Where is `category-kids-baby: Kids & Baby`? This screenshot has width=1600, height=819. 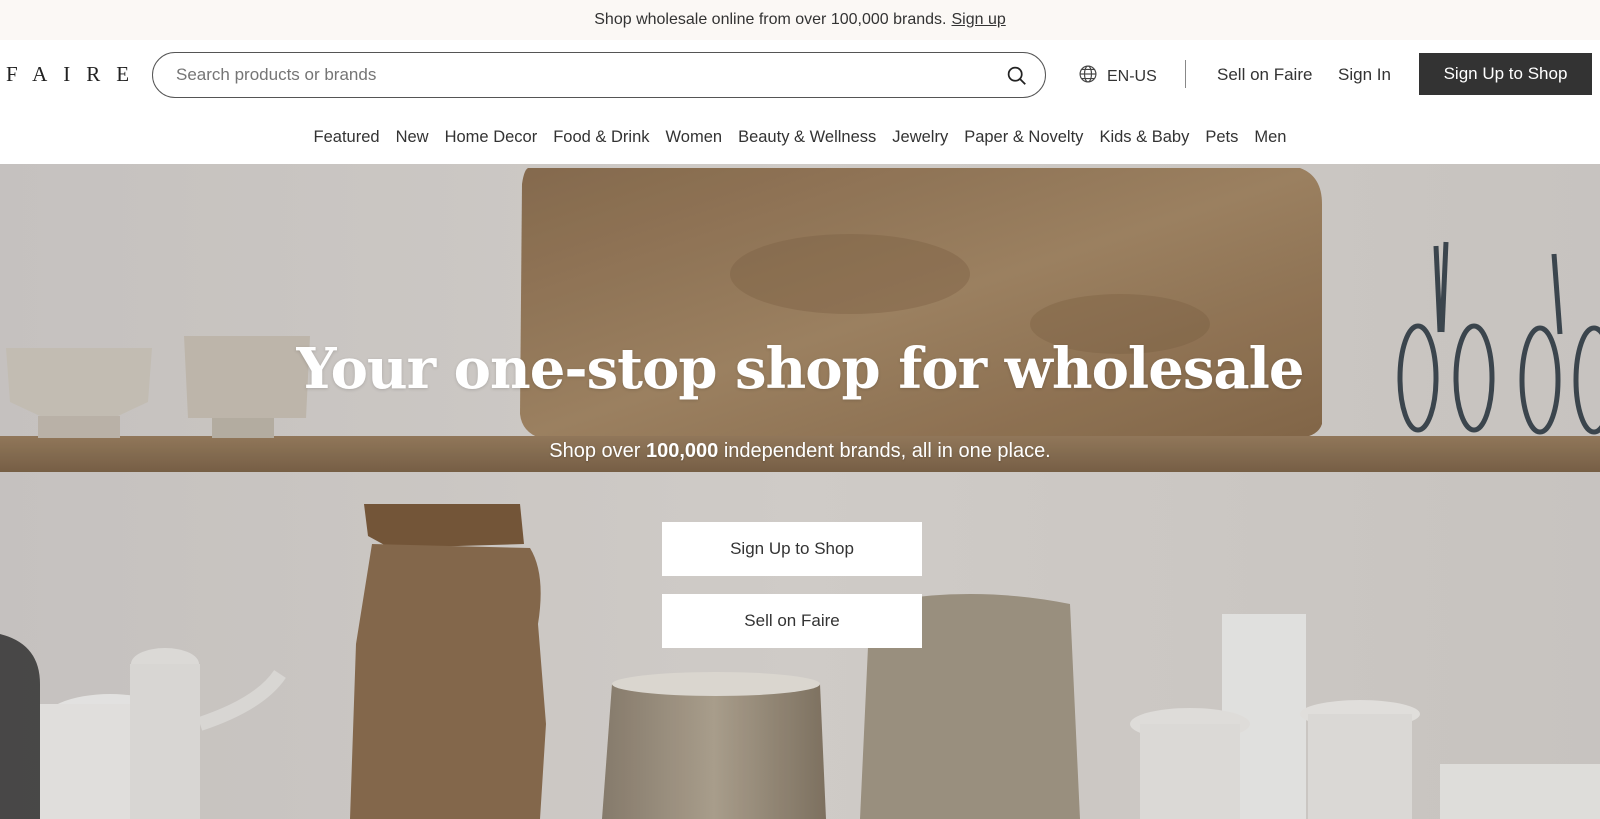 category-kids-baby: Kids & Baby is located at coordinates (1144, 137).